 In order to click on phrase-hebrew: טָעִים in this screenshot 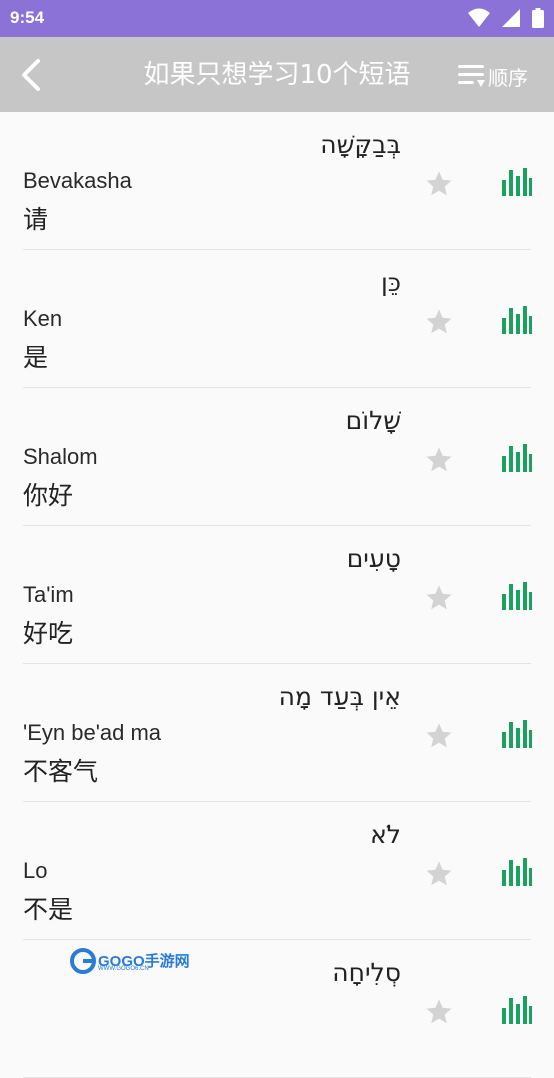, I will do `click(373, 558)`.